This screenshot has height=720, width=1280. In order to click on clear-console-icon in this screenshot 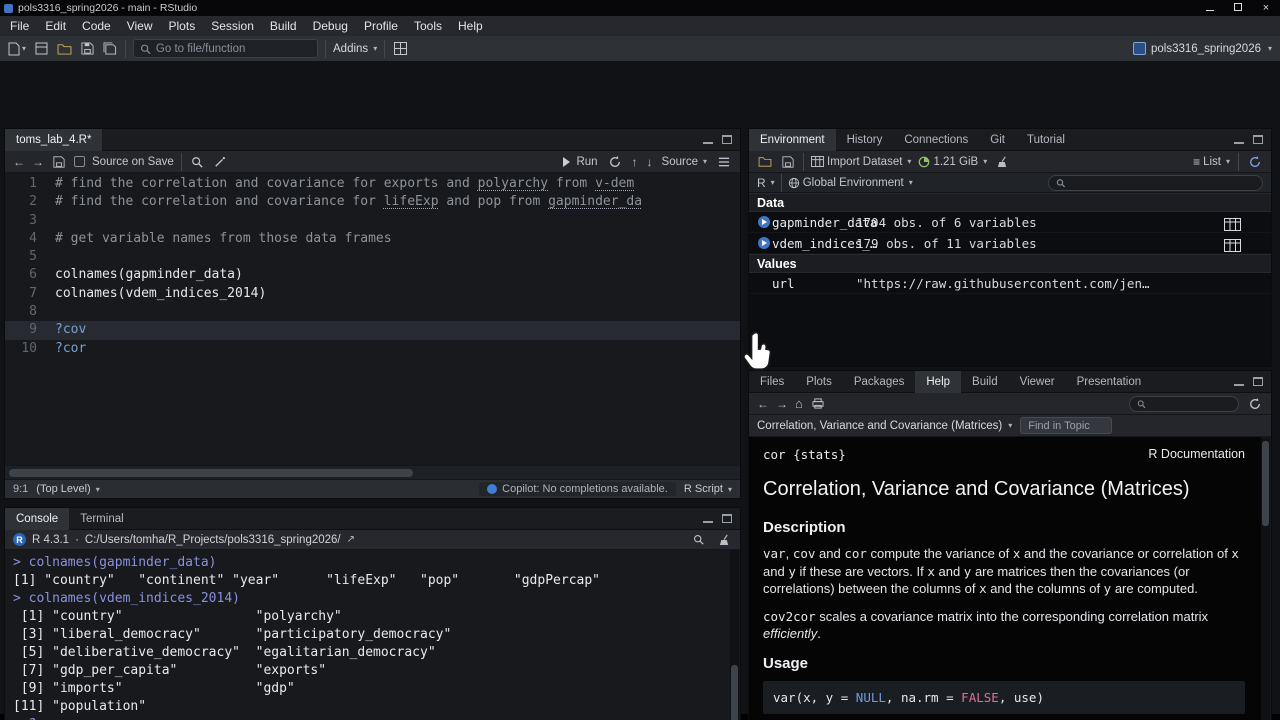, I will do `click(724, 540)`.